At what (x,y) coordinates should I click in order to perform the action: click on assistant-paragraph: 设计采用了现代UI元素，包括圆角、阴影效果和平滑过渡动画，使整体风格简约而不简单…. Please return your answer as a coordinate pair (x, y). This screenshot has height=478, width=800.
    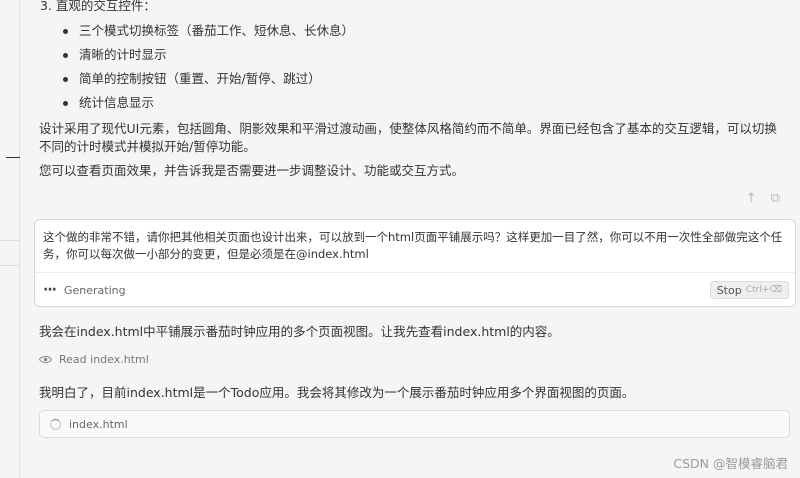
    Looking at the image, I should click on (408, 137).